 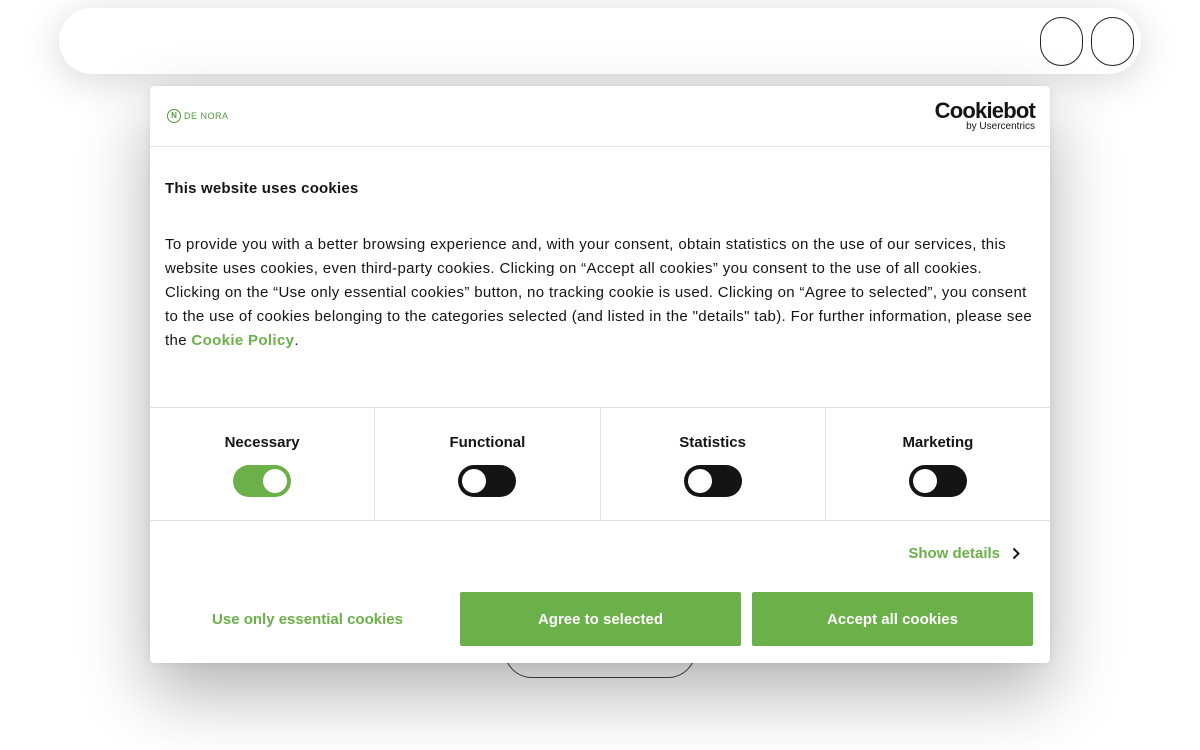 What do you see at coordinates (938, 442) in the screenshot?
I see `category-label: Marketing` at bounding box center [938, 442].